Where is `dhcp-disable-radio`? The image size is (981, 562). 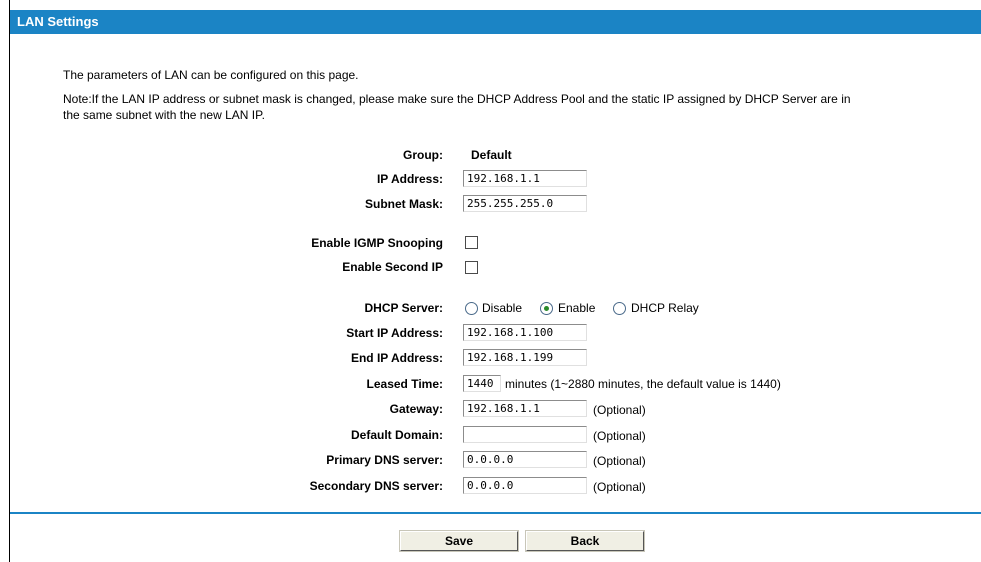 dhcp-disable-radio is located at coordinates (471, 308).